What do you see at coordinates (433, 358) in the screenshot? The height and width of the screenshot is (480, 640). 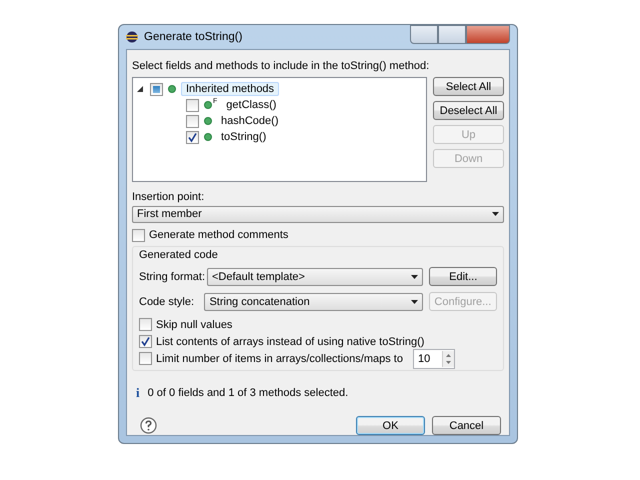 I see `number-spinner: 10` at bounding box center [433, 358].